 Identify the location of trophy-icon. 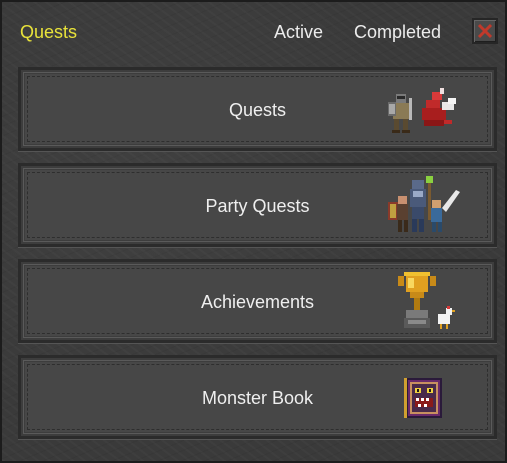
(426, 300).